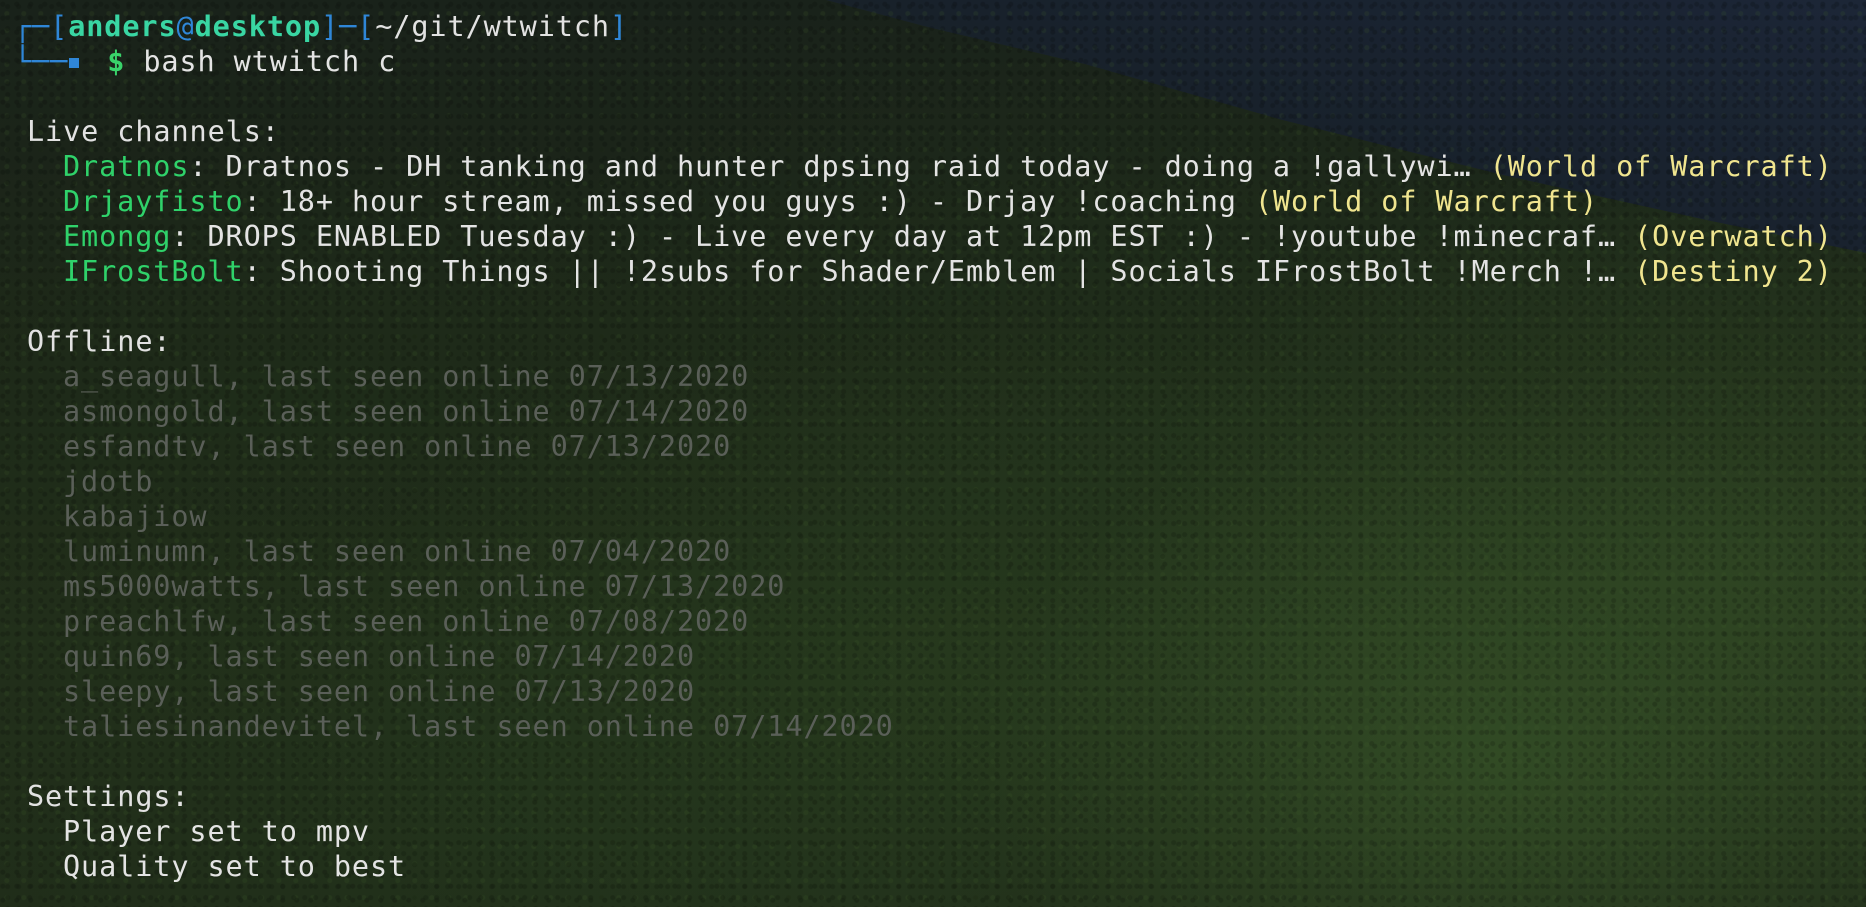 Image resolution: width=1866 pixels, height=907 pixels. What do you see at coordinates (153, 201) in the screenshot?
I see `live-channel-name: Drjayfisto` at bounding box center [153, 201].